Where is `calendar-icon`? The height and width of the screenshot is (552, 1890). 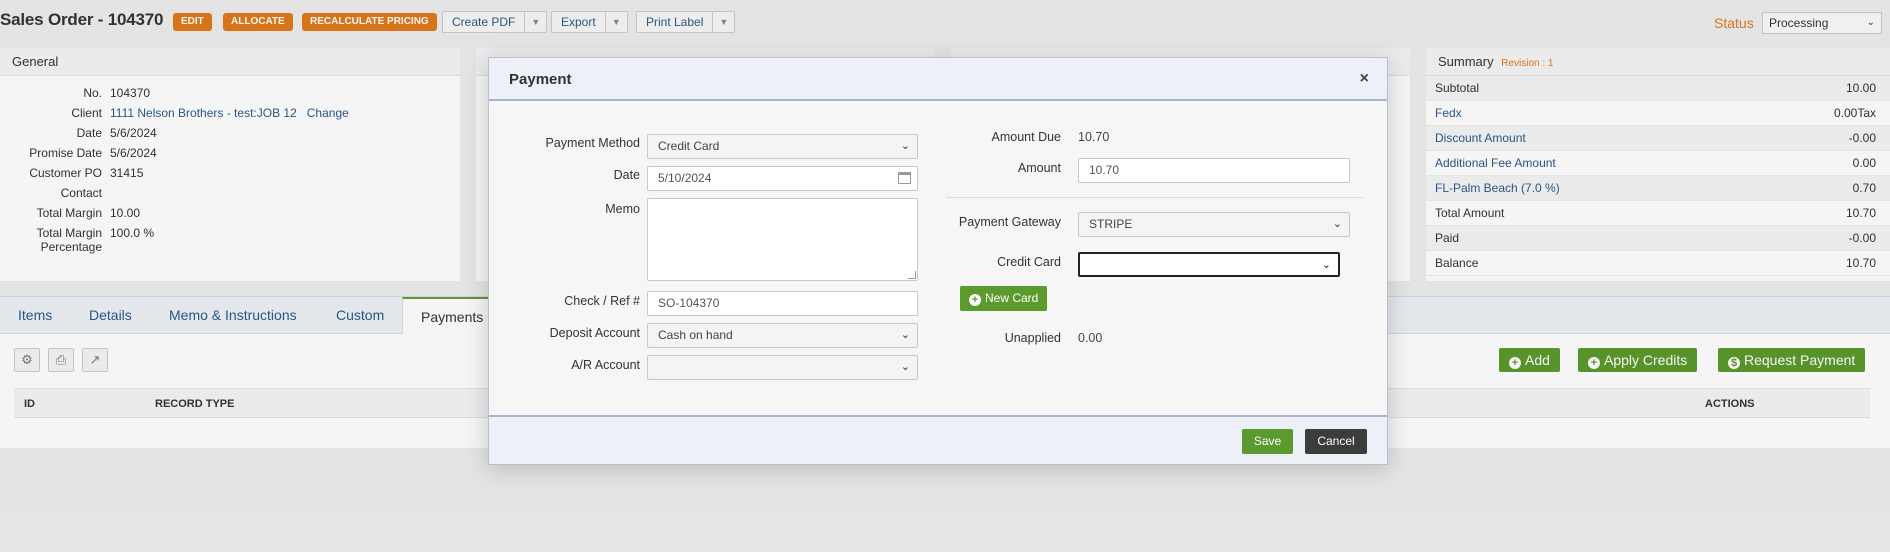 calendar-icon is located at coordinates (904, 178).